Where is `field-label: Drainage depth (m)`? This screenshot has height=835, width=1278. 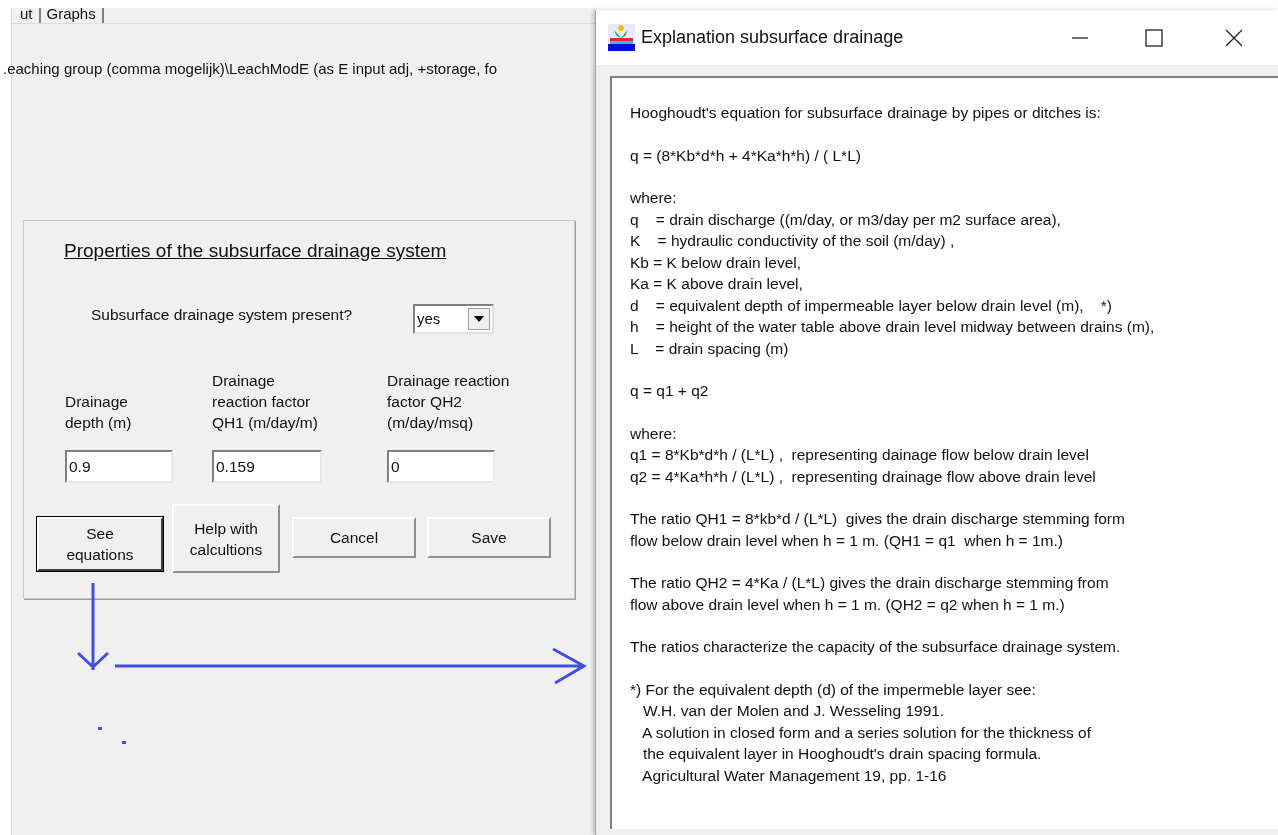
field-label: Drainage depth (m) is located at coordinates (99, 412).